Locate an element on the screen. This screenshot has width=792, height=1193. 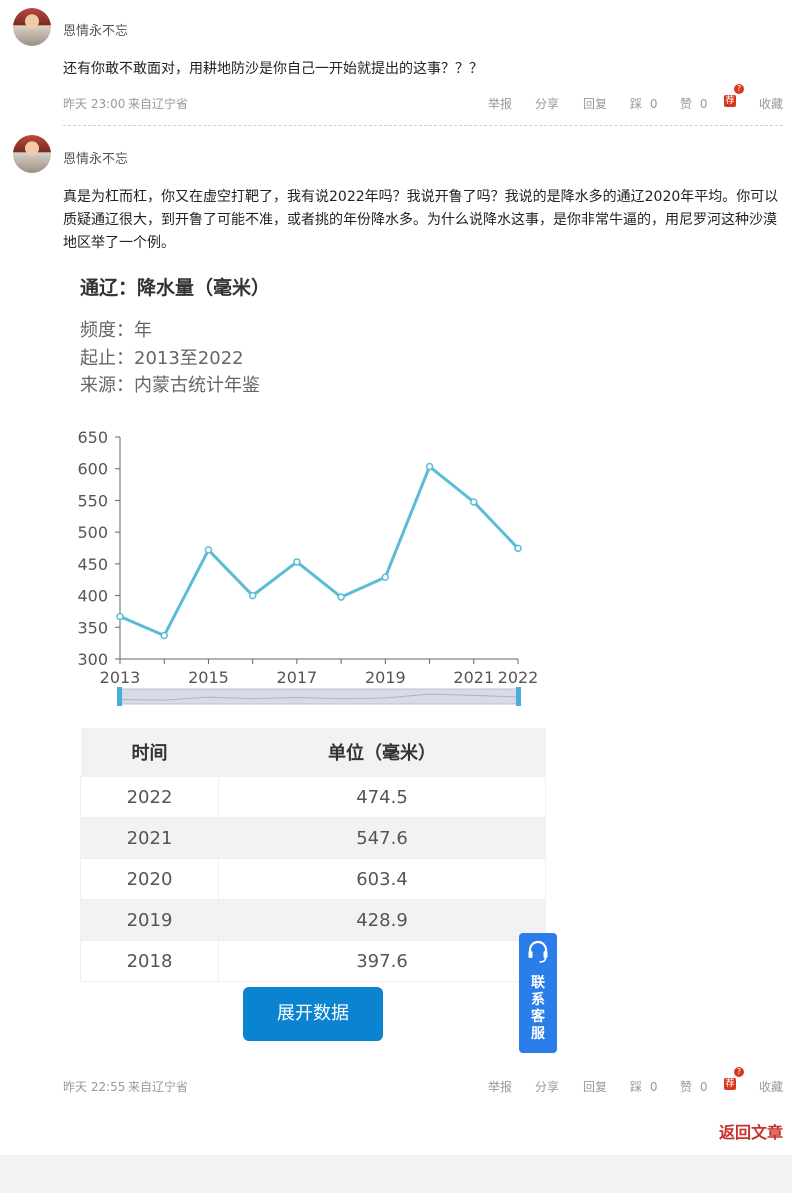
x-tick-label: 2021 is located at coordinates (473, 677).